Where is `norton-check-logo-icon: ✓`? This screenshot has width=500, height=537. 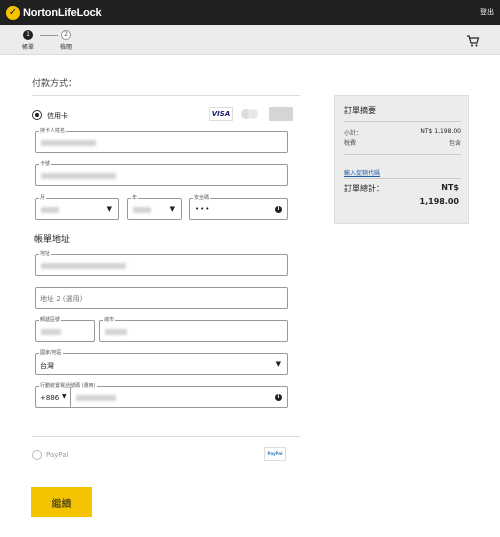 norton-check-logo-icon: ✓ is located at coordinates (13, 12).